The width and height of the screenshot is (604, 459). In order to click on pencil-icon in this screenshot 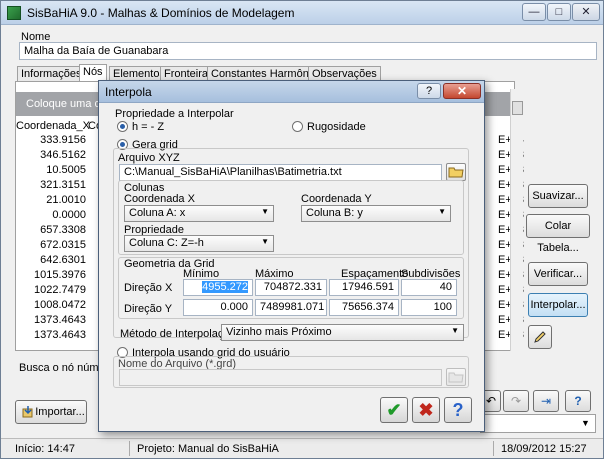, I will do `click(540, 337)`.